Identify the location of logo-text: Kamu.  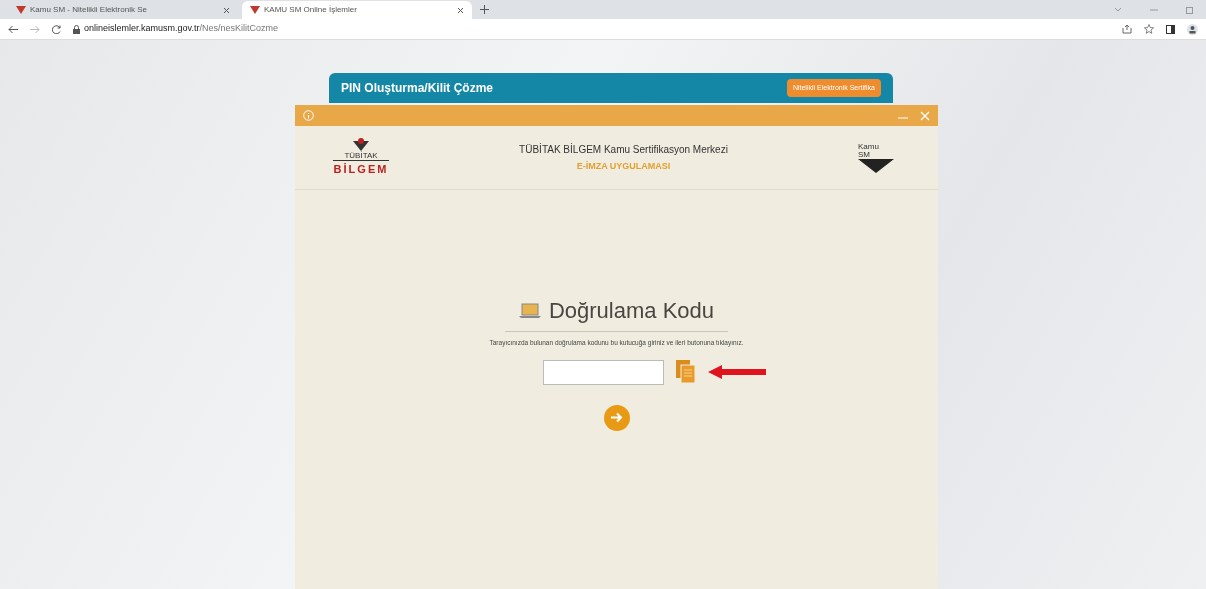
(868, 146).